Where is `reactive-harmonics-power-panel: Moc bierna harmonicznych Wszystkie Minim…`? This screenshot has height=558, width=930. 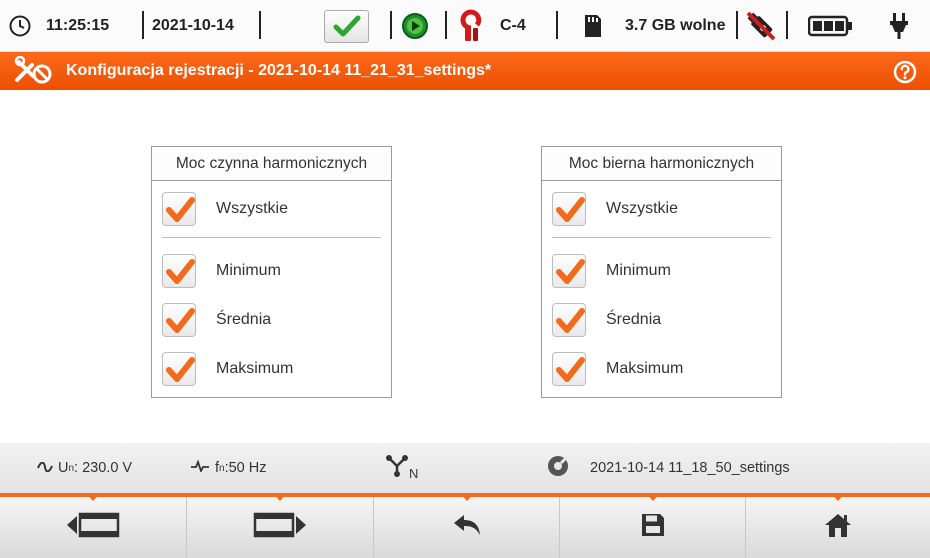 reactive-harmonics-power-panel: Moc bierna harmonicznych Wszystkie Minim… is located at coordinates (661, 272).